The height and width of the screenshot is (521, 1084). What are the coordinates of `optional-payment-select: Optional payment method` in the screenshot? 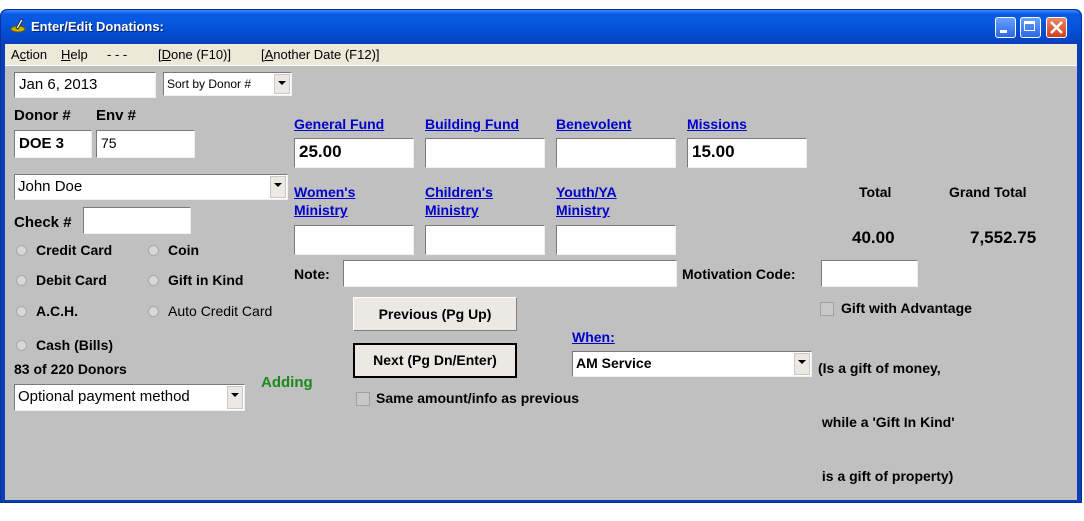 It's located at (129, 397).